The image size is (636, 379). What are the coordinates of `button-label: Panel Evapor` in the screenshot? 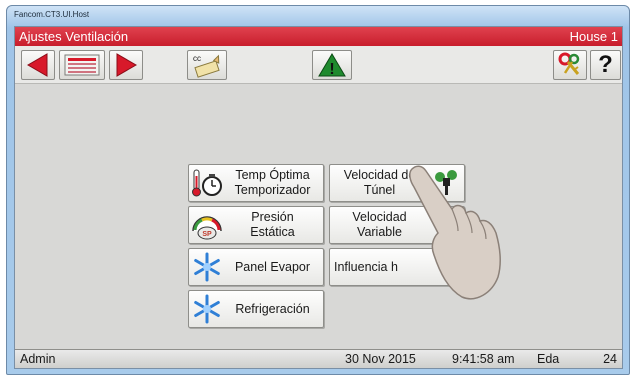 It's located at (272, 266).